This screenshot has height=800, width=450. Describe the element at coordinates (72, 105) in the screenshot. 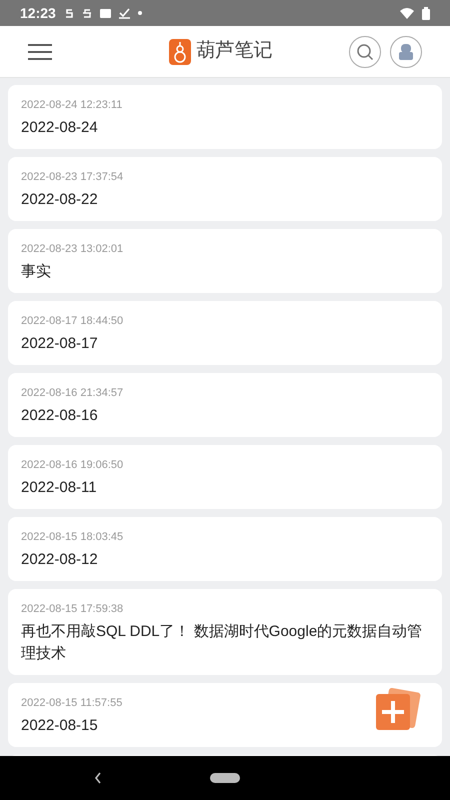

I see `note-timestamp: 2022-08-24 12:23:11` at that location.